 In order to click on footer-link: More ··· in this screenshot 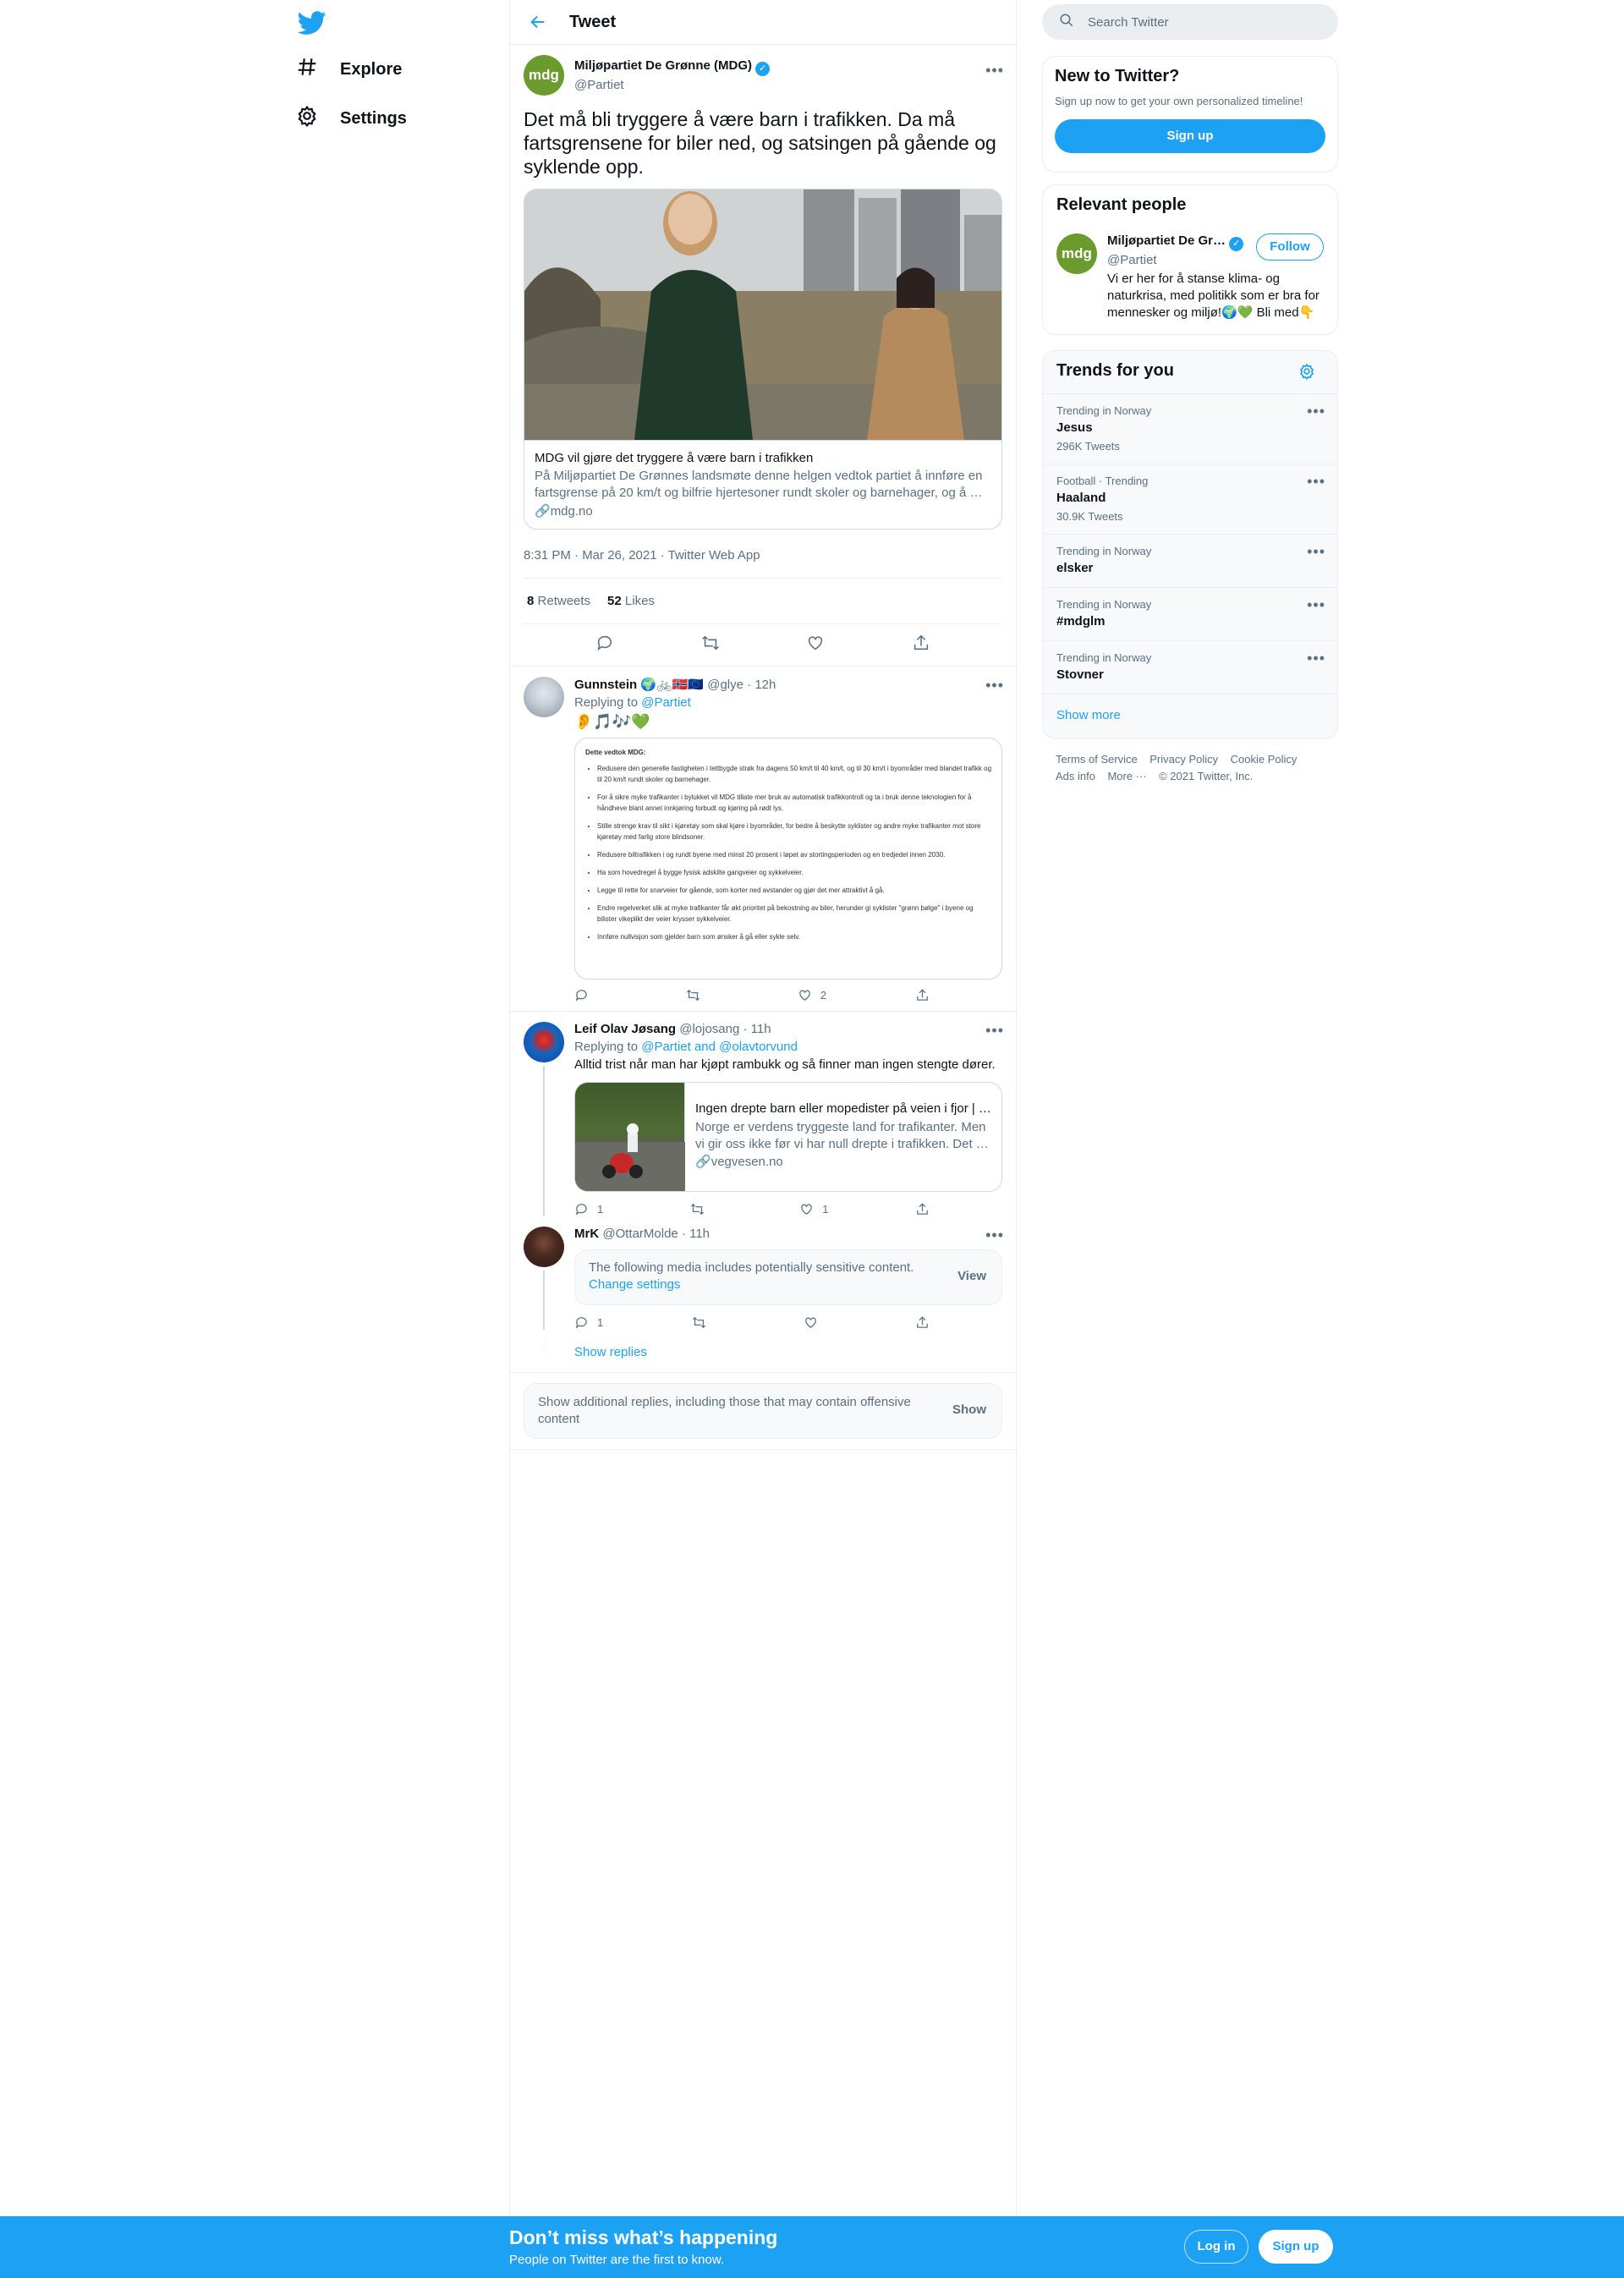, I will do `click(1126, 776)`.